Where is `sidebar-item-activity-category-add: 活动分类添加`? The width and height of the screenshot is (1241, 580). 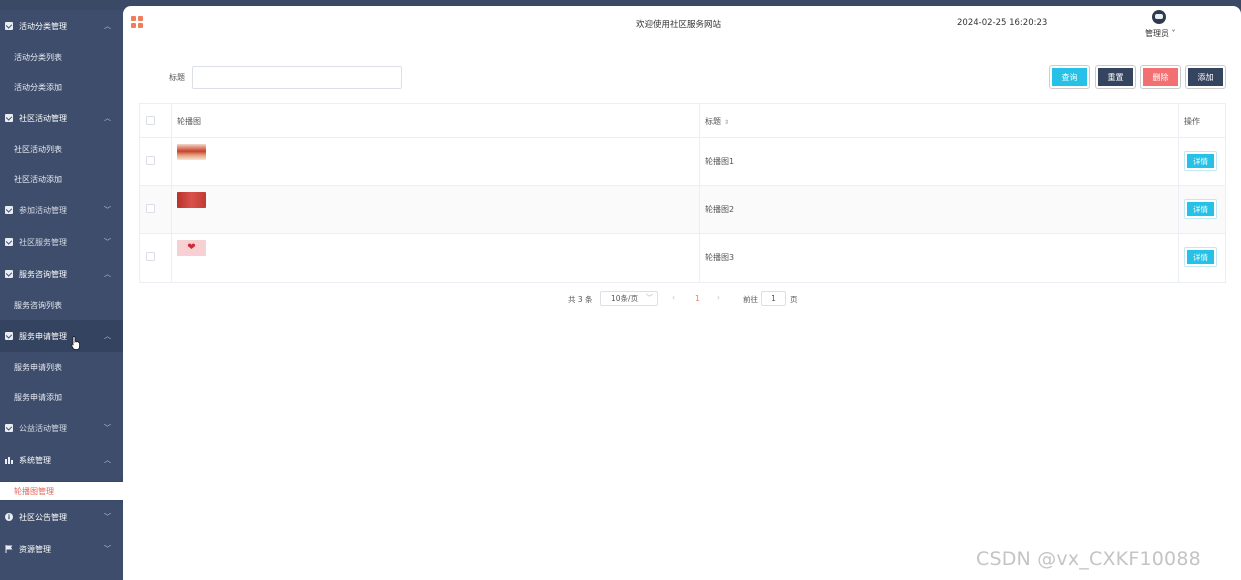 sidebar-item-activity-category-add: 活动分类添加 is located at coordinates (61, 87).